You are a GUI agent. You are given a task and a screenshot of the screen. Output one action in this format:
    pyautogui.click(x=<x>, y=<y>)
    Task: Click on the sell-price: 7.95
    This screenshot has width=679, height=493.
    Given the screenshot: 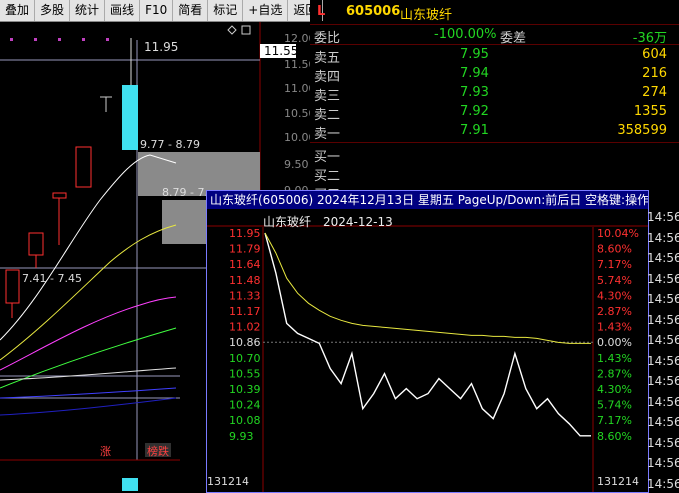 What is the action you would take?
    pyautogui.click(x=474, y=54)
    